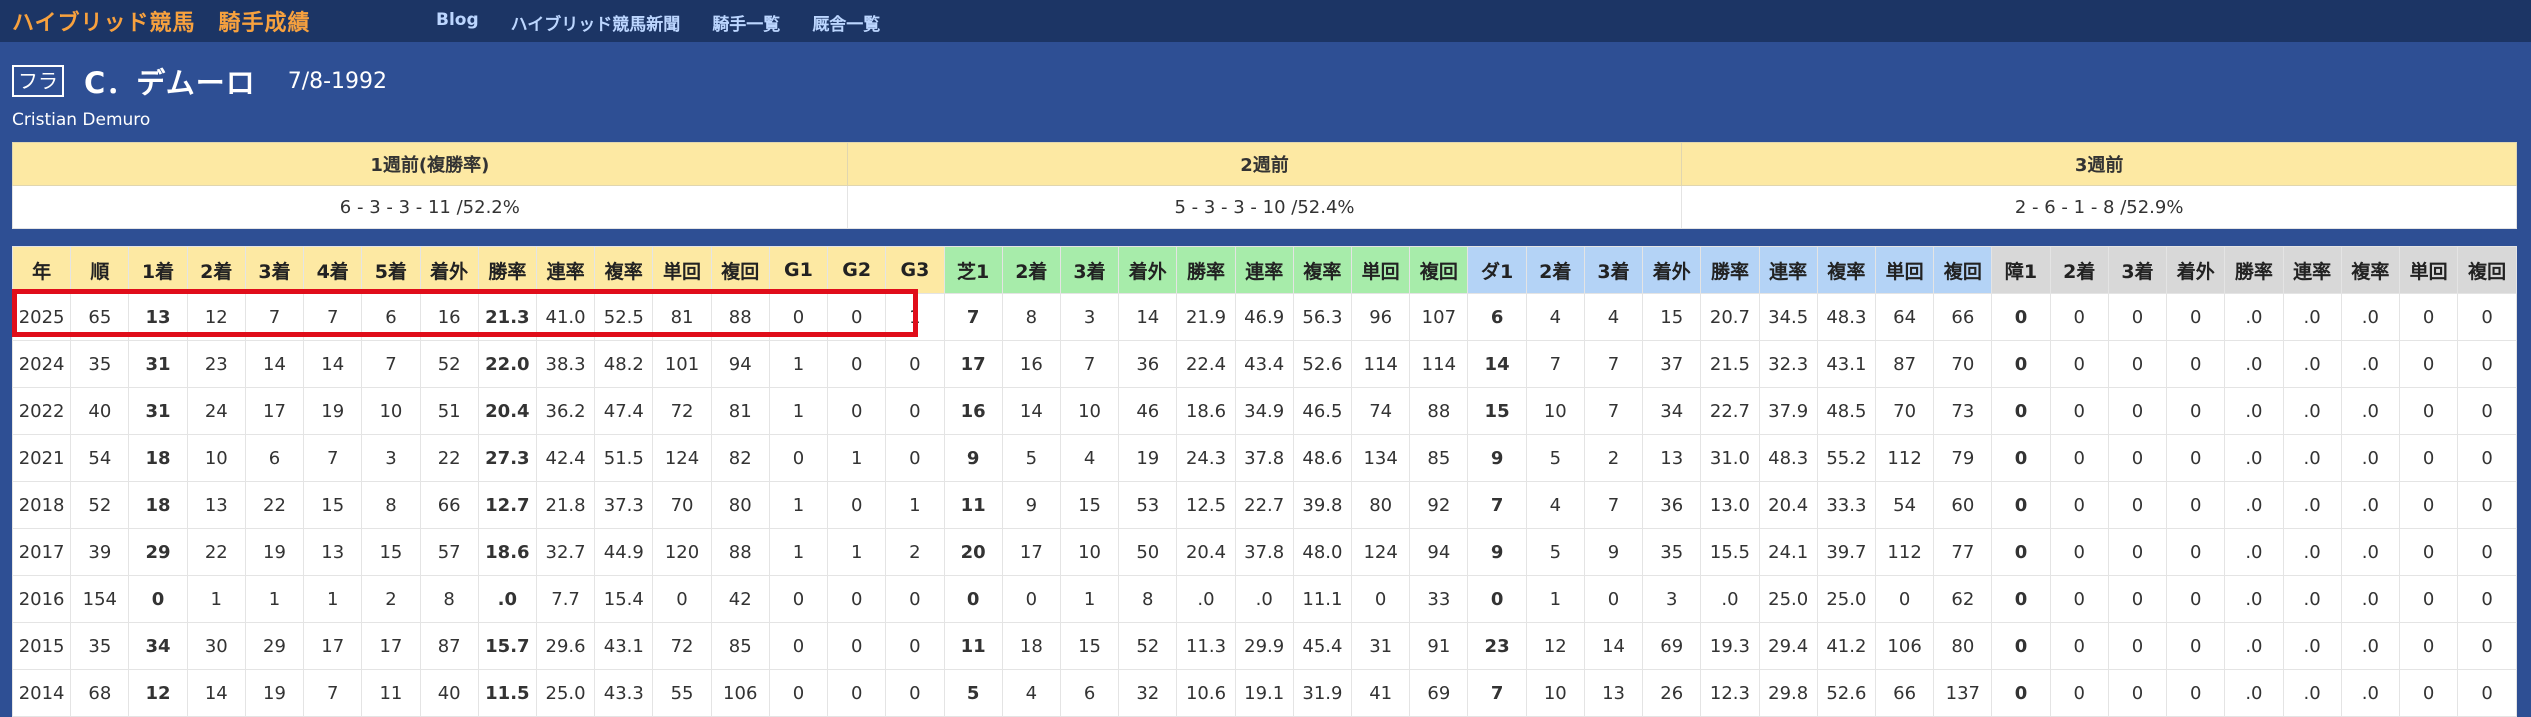 Image resolution: width=2531 pixels, height=717 pixels. I want to click on stat-cell: 5, so click(1555, 552).